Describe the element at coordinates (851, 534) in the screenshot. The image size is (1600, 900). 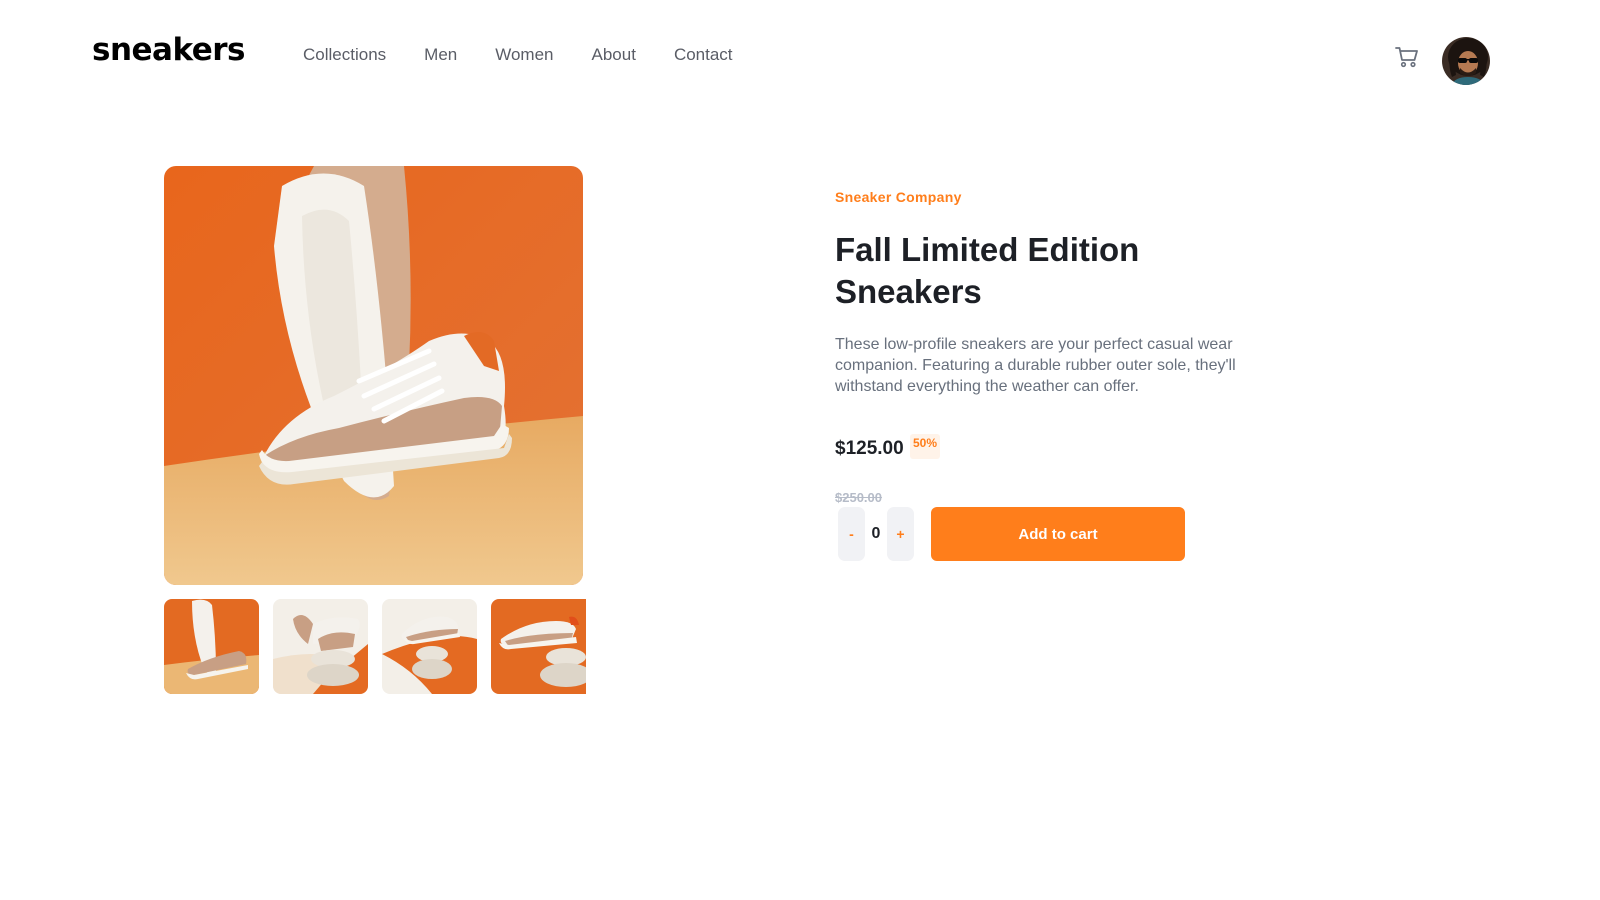
I see `decrease-quantity-button: -` at that location.